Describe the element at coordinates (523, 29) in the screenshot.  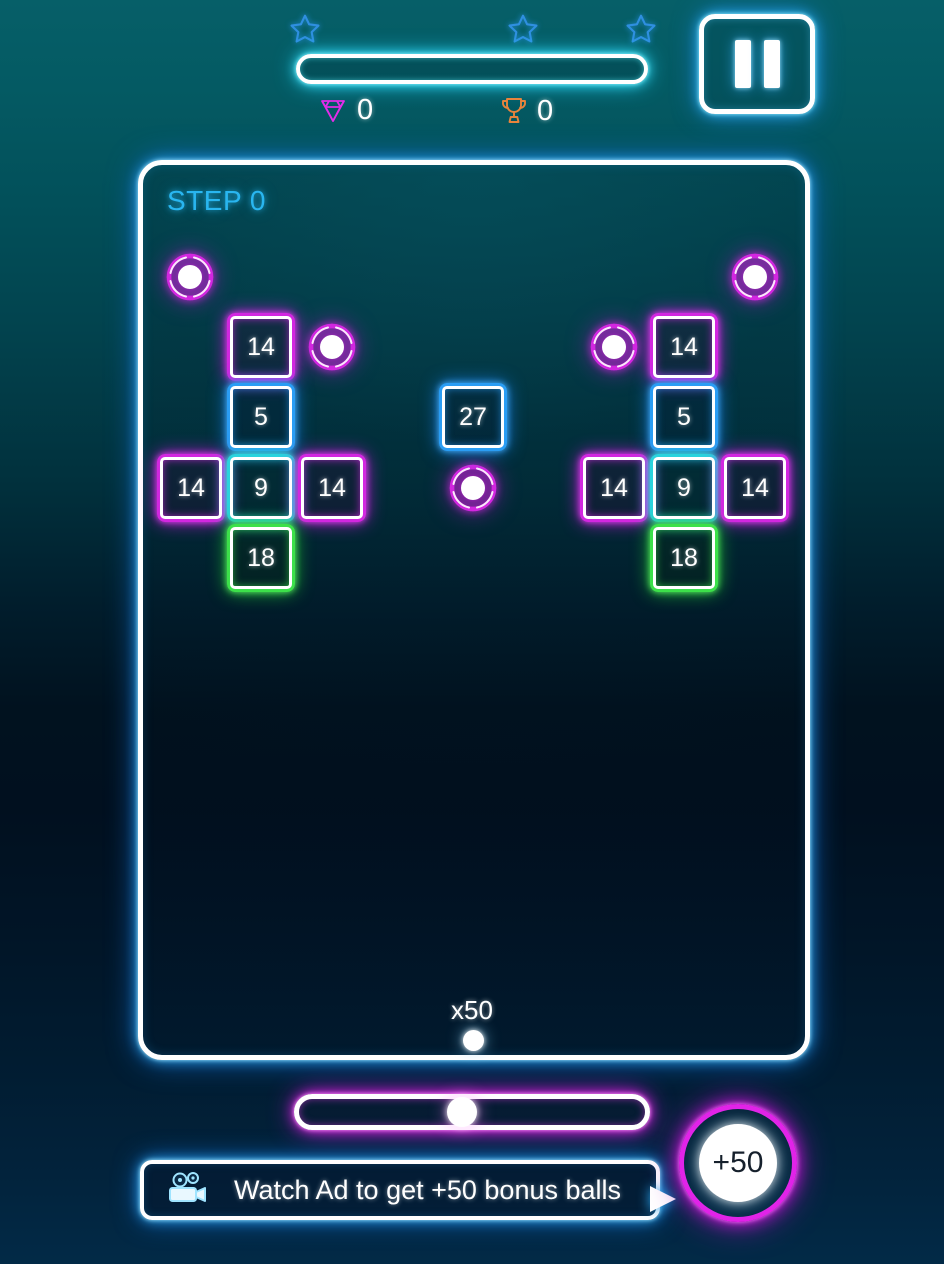
I see `star-2-icon` at that location.